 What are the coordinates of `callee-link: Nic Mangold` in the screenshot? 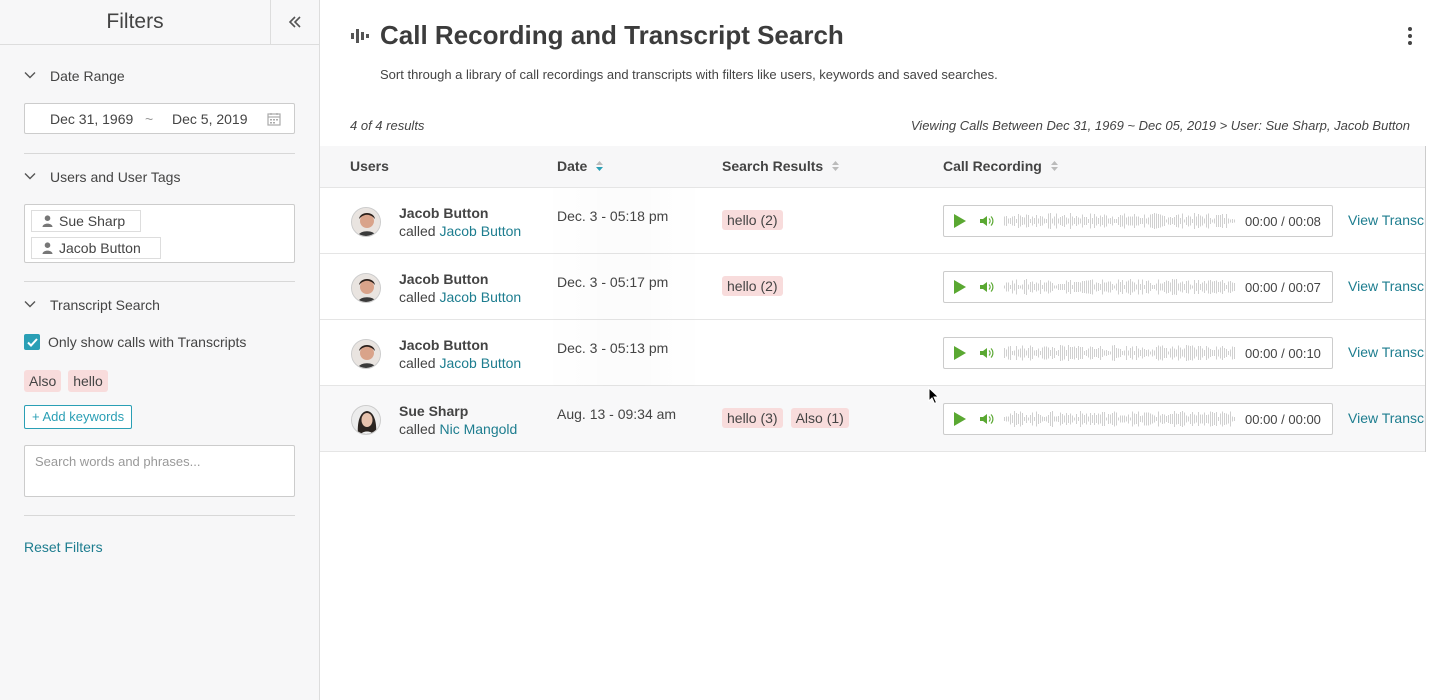 It's located at (478, 429).